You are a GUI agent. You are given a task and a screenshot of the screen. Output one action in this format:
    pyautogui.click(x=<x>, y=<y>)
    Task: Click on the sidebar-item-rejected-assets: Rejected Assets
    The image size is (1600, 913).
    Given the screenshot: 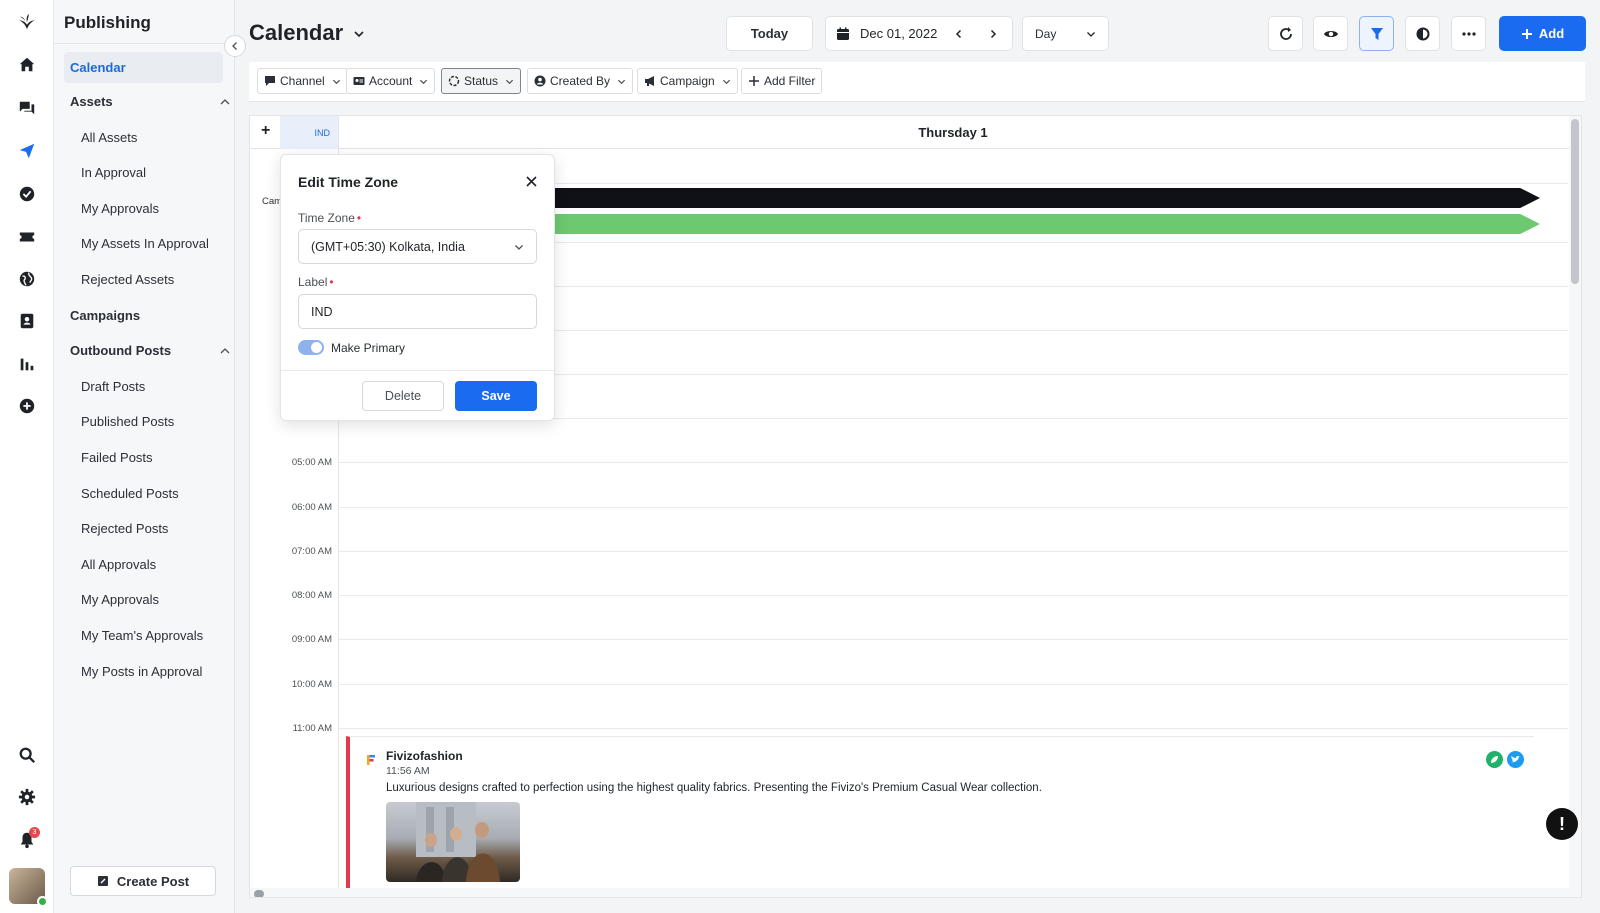 What is the action you would take?
    pyautogui.click(x=127, y=279)
    